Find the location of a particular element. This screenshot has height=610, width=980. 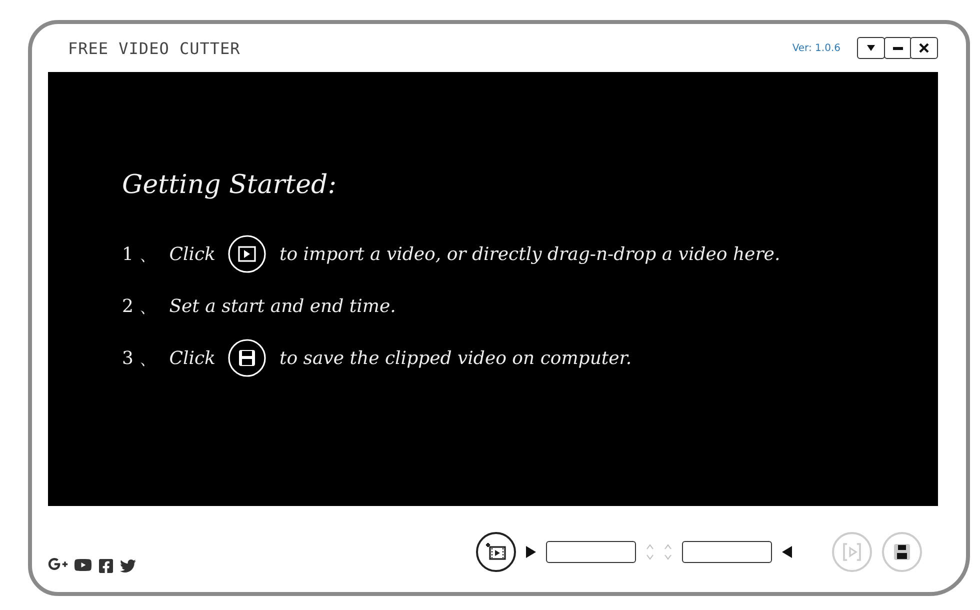

twitter-icon is located at coordinates (128, 566).